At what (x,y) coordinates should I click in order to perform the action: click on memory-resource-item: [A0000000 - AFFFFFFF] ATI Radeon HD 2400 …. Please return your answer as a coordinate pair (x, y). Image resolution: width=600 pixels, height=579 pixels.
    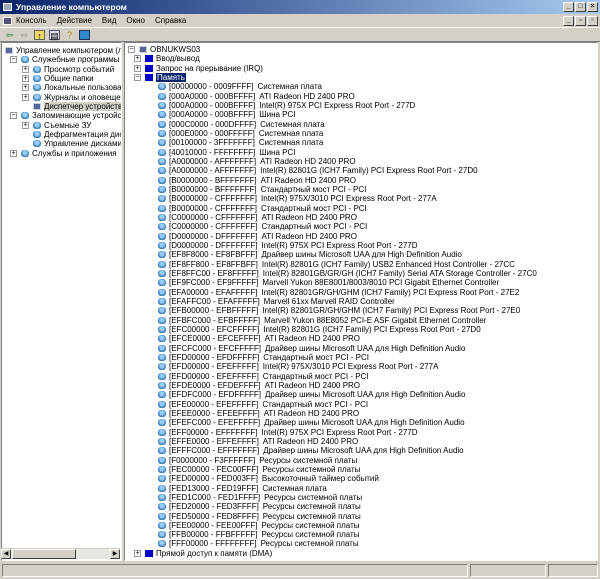
    Looking at the image, I should click on (257, 161).